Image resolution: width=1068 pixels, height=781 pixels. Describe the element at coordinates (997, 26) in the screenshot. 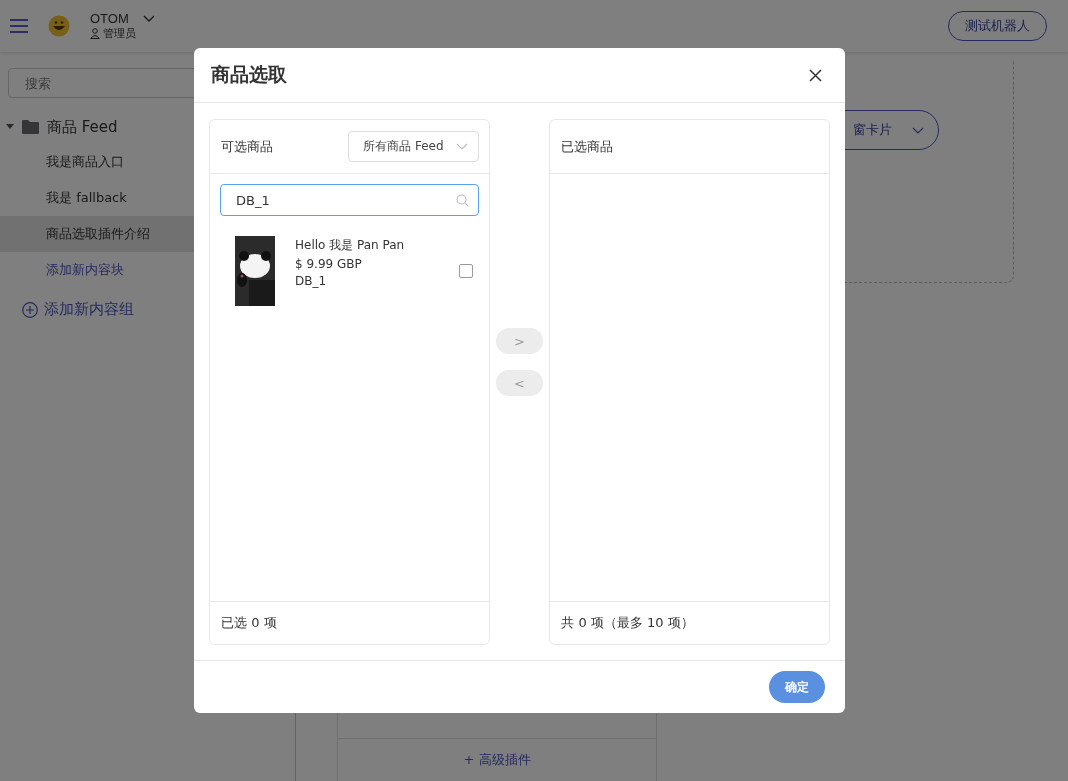

I see `test-robot-button: 测试机器人` at that location.